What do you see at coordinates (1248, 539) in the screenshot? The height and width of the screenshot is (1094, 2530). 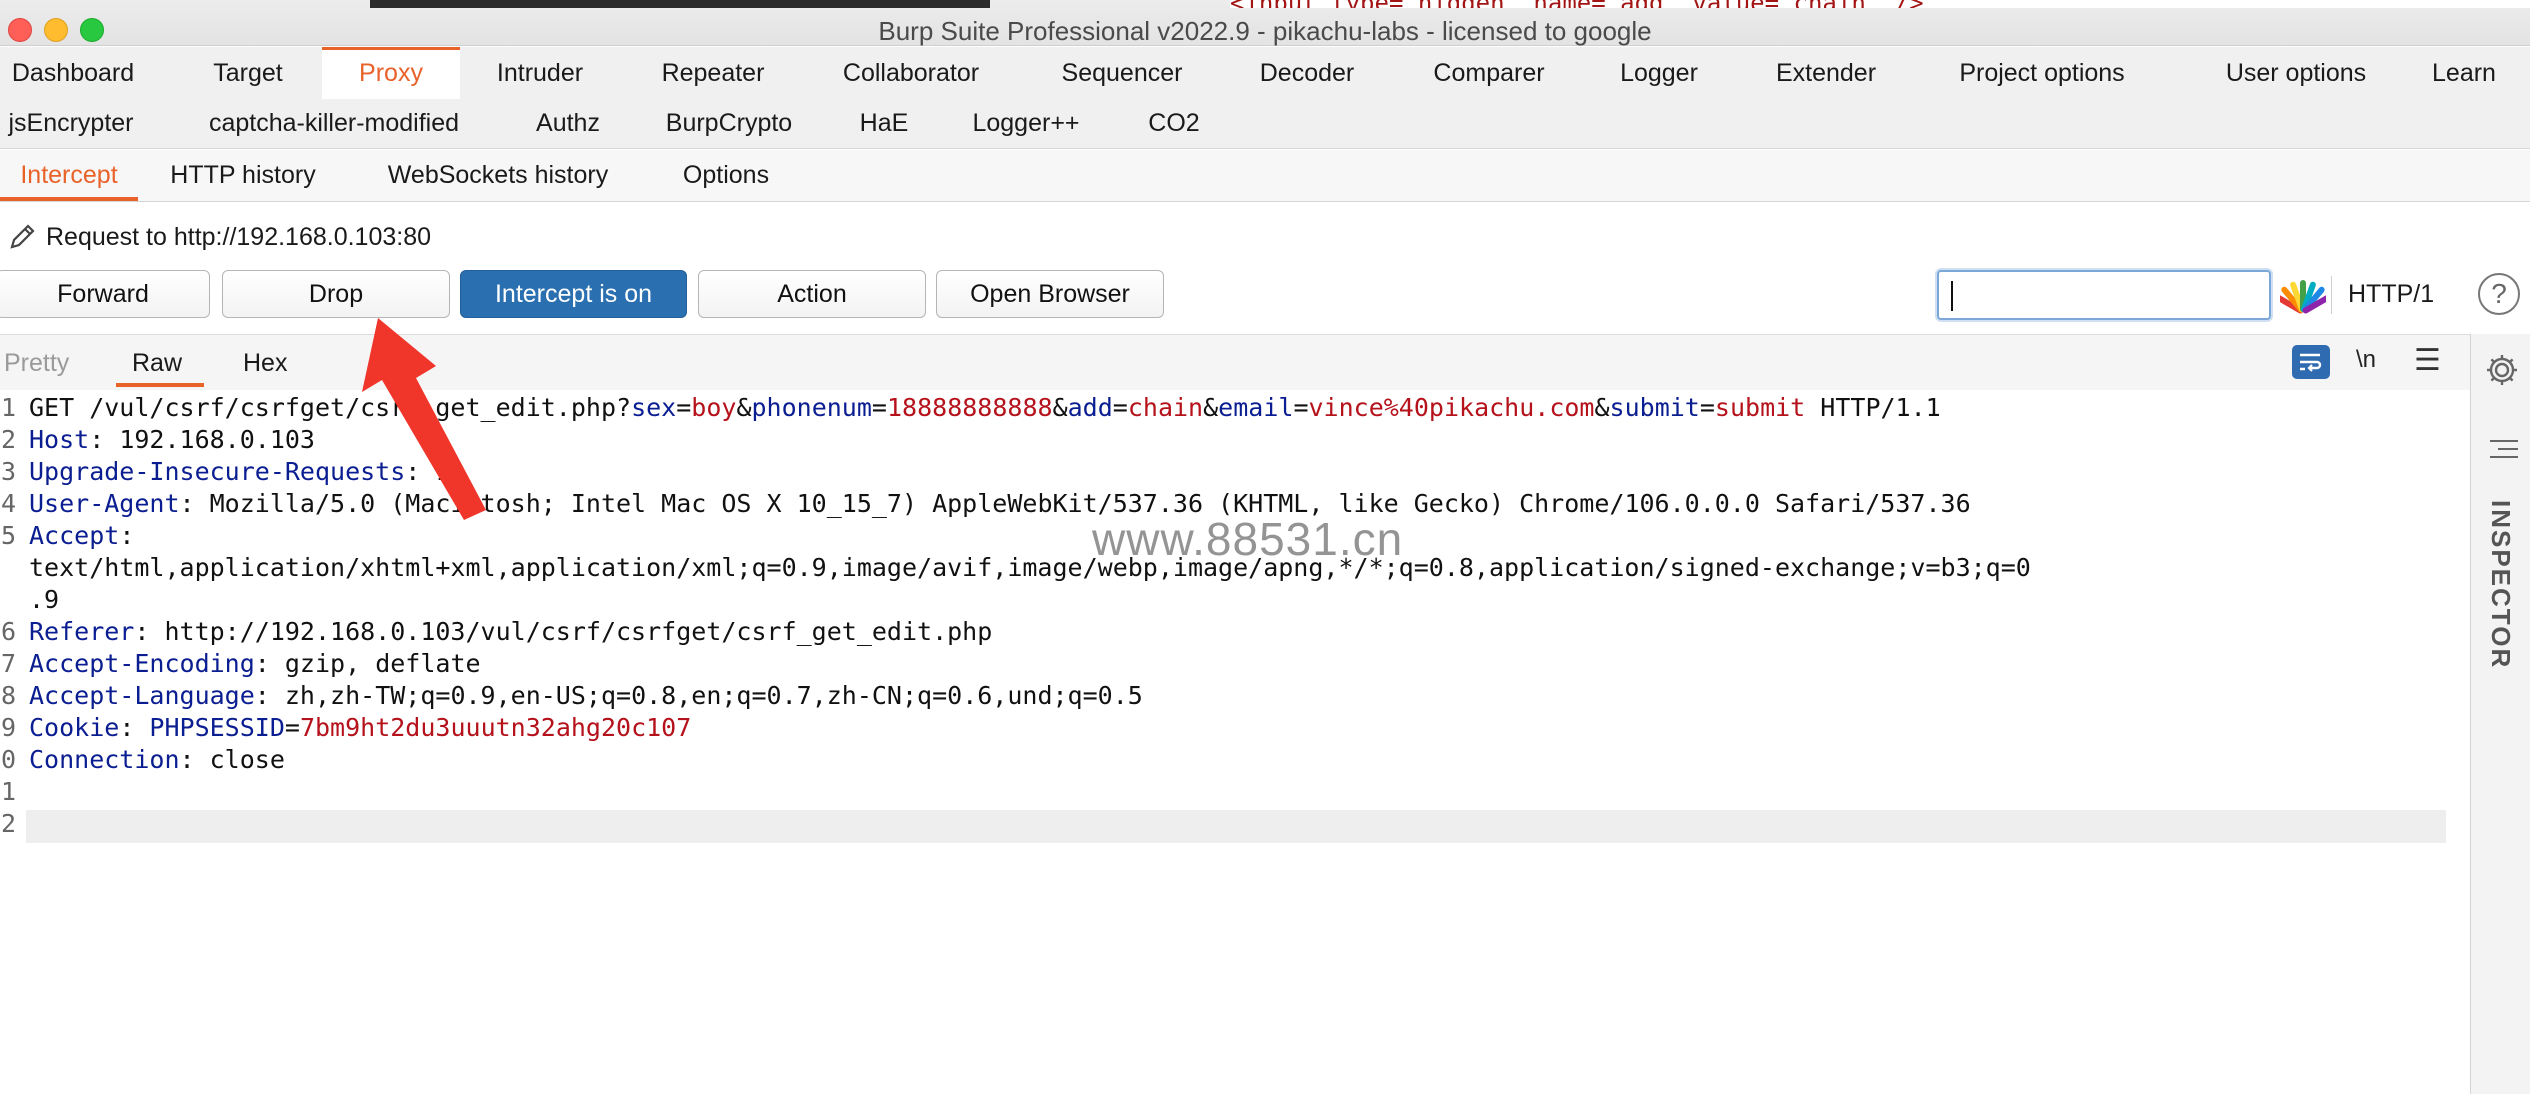 I see `watermark-text: www.88531.cn` at bounding box center [1248, 539].